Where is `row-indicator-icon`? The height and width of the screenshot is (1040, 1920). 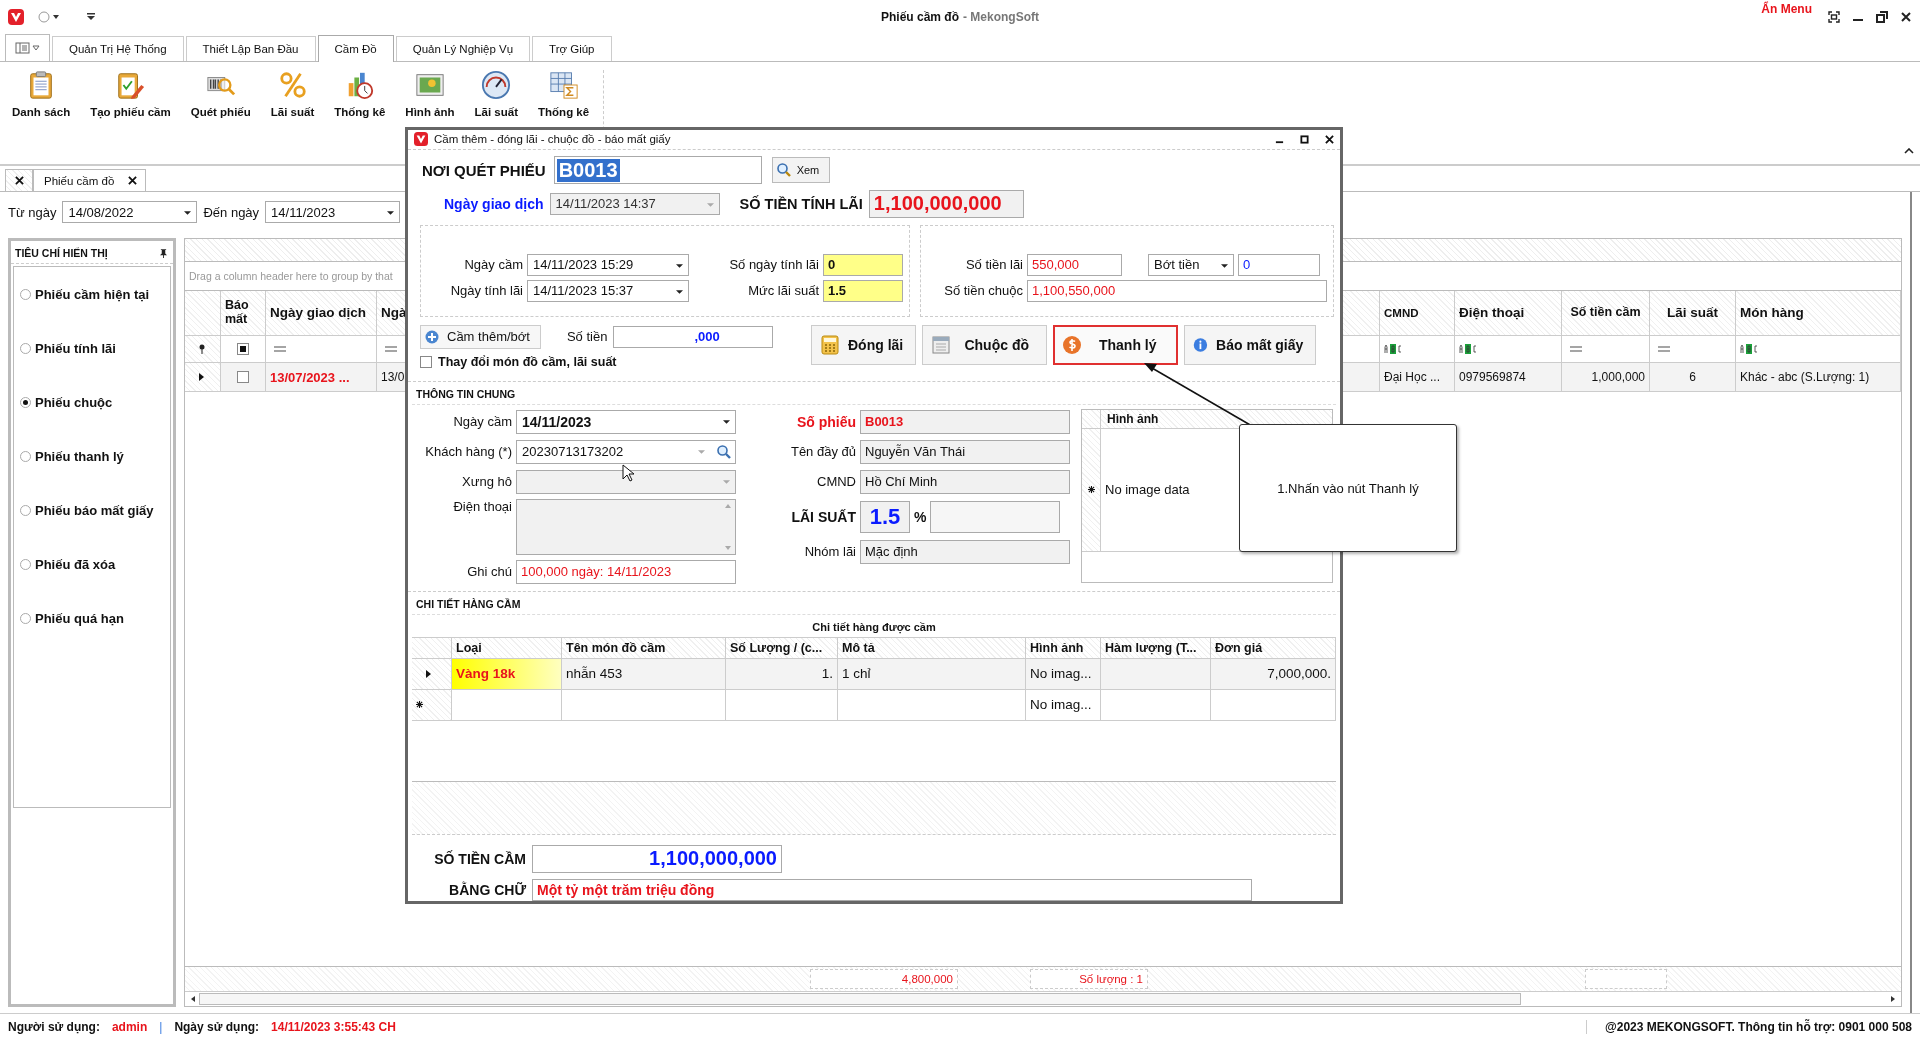
row-indicator-icon is located at coordinates (428, 674).